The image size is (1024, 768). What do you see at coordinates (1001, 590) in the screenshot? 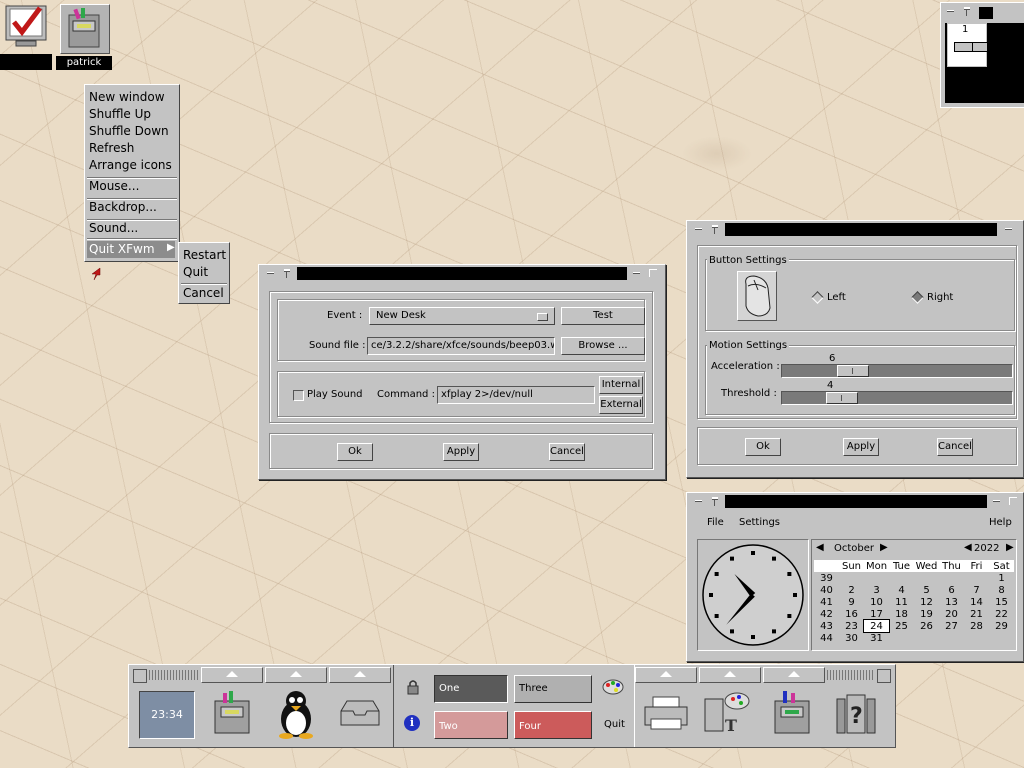
I see `calendar-day: 8` at bounding box center [1001, 590].